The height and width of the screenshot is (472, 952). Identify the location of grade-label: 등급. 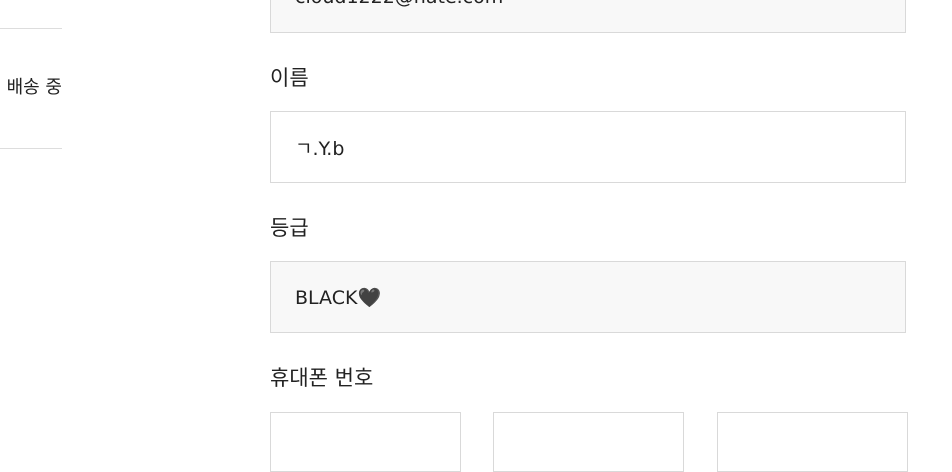
(289, 228).